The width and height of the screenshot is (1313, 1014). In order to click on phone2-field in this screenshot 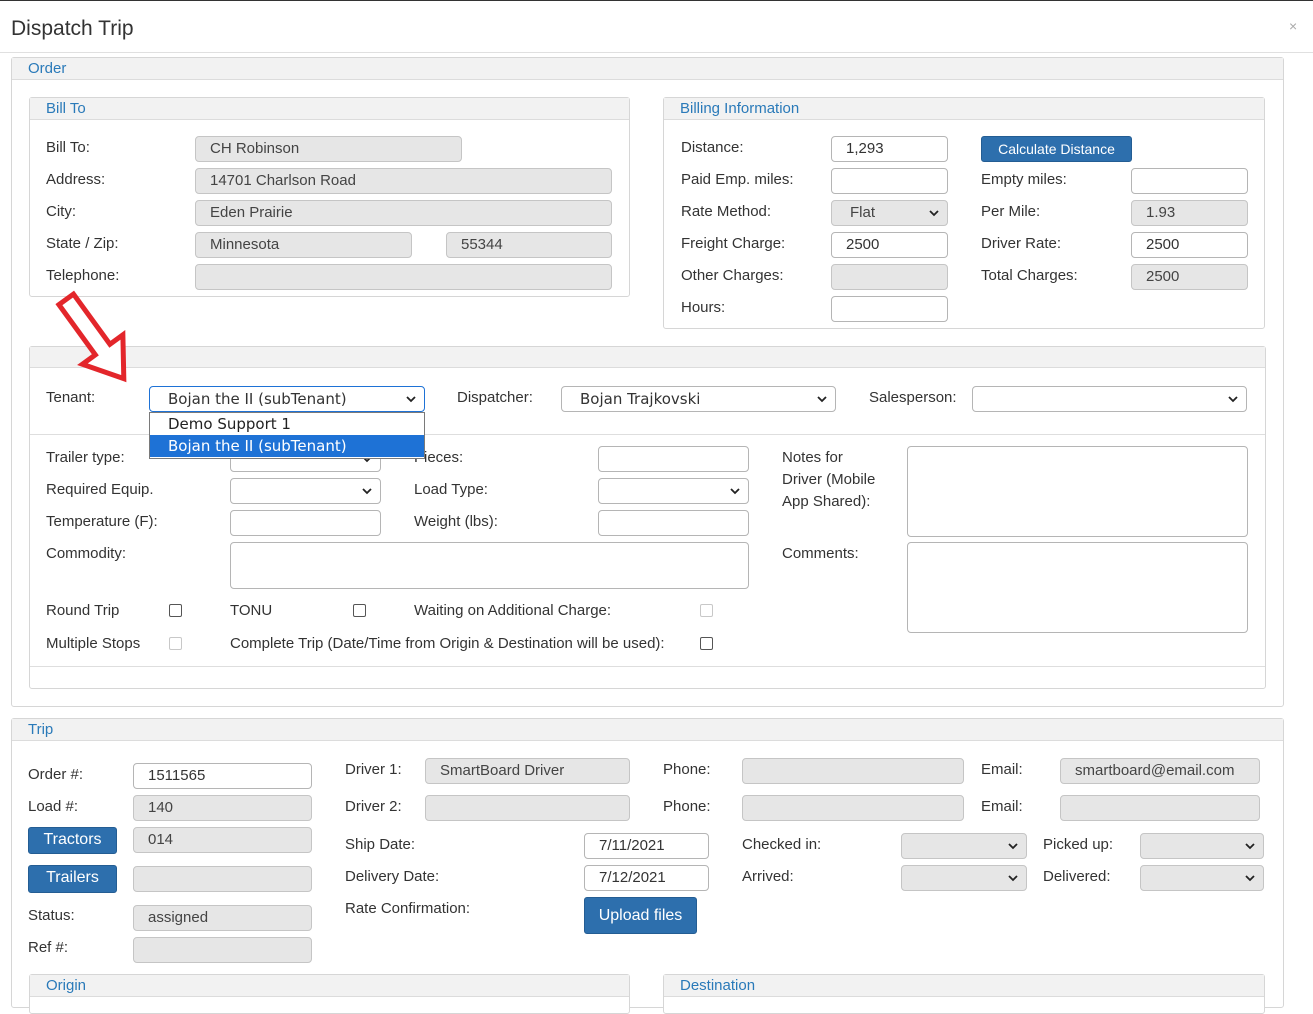, I will do `click(853, 808)`.